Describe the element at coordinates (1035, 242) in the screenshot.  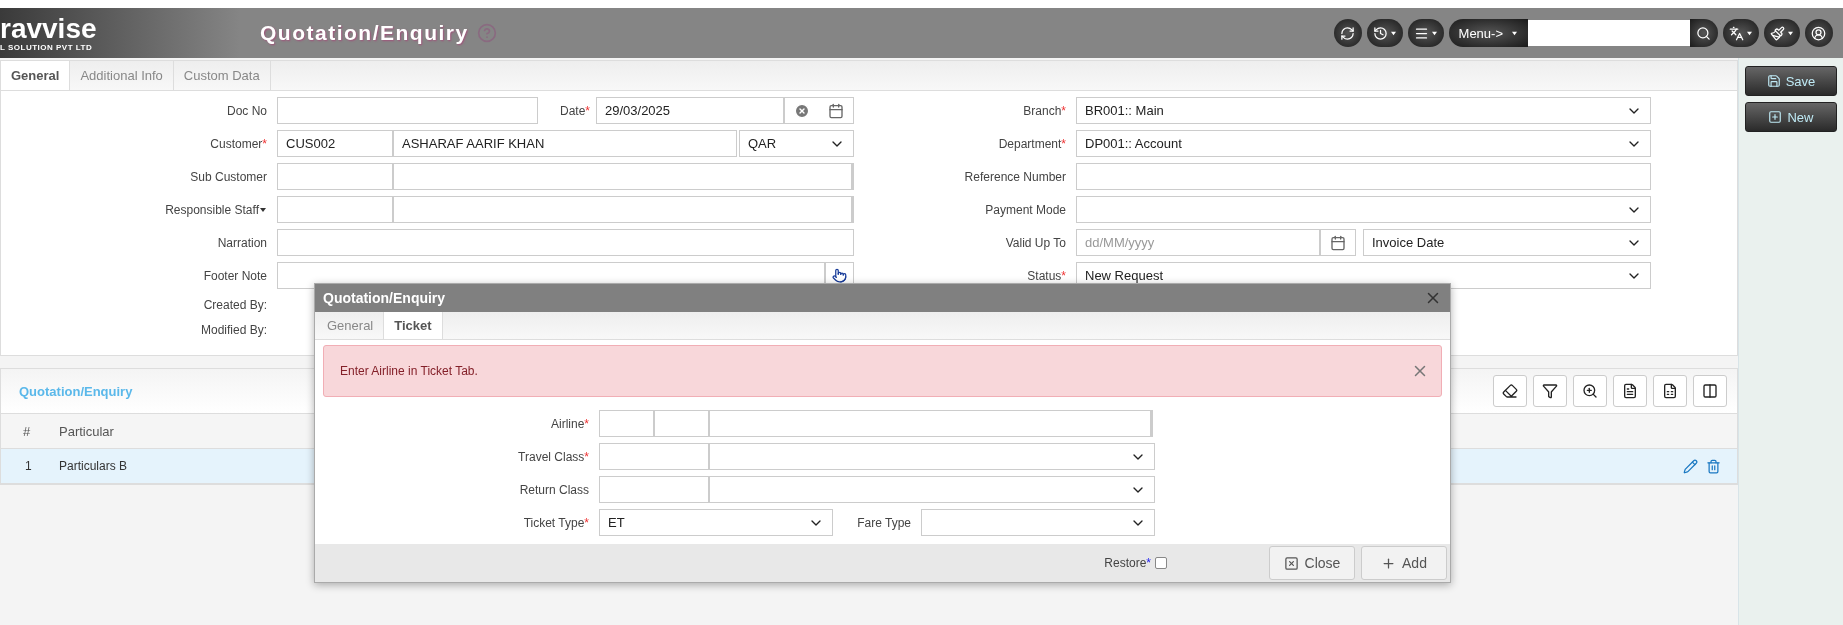
I see `field-label: Valid Up To` at that location.